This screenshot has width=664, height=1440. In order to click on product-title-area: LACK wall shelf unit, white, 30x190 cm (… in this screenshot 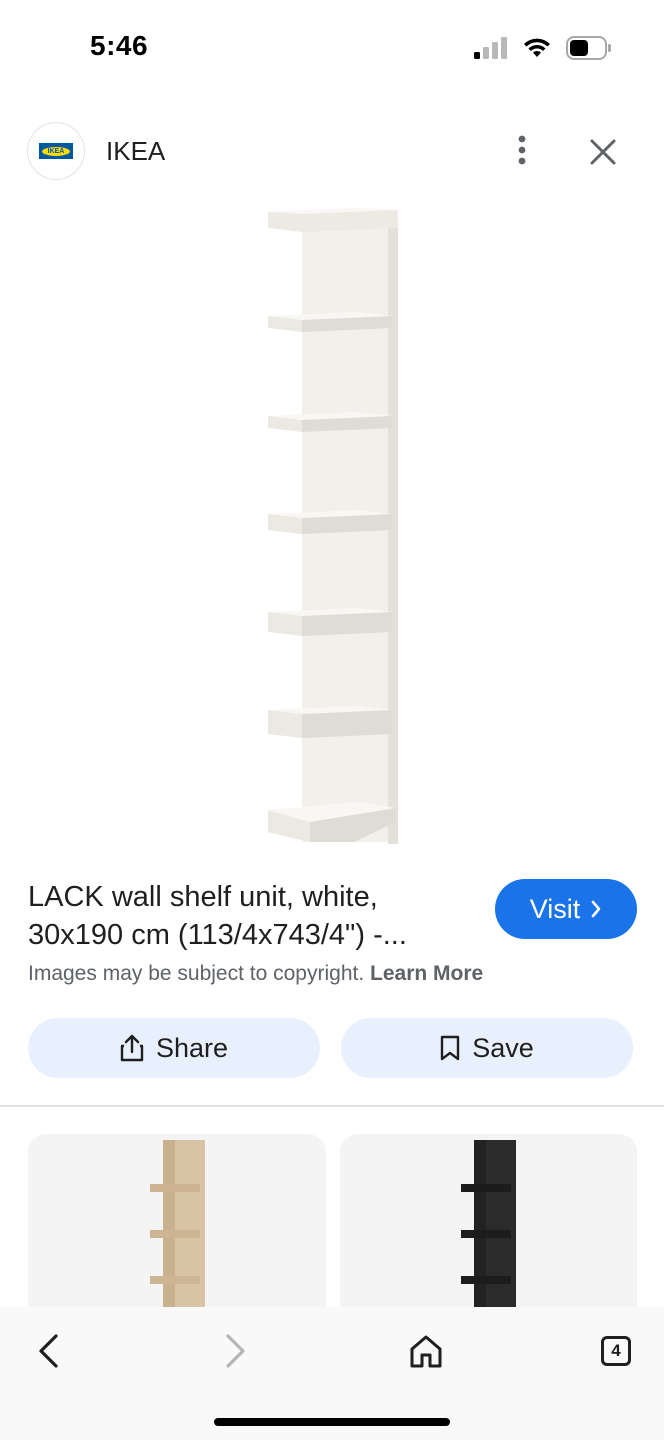, I will do `click(253, 916)`.